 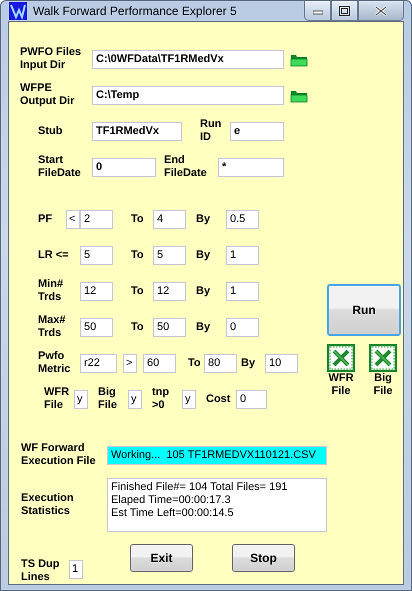 What do you see at coordinates (219, 399) in the screenshot?
I see `field-label: Cost` at bounding box center [219, 399].